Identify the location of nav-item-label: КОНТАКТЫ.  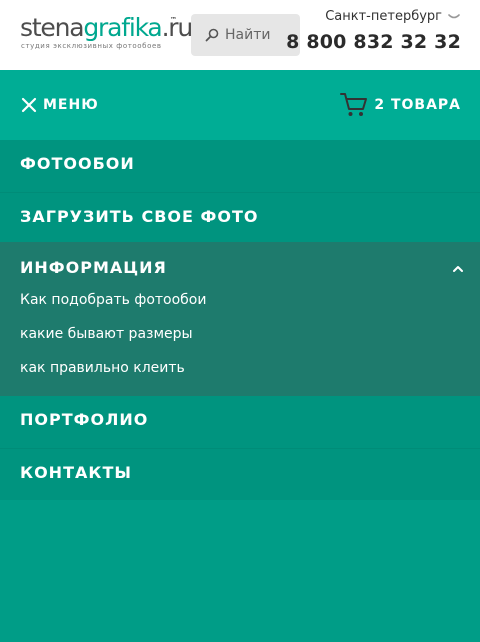
(76, 472).